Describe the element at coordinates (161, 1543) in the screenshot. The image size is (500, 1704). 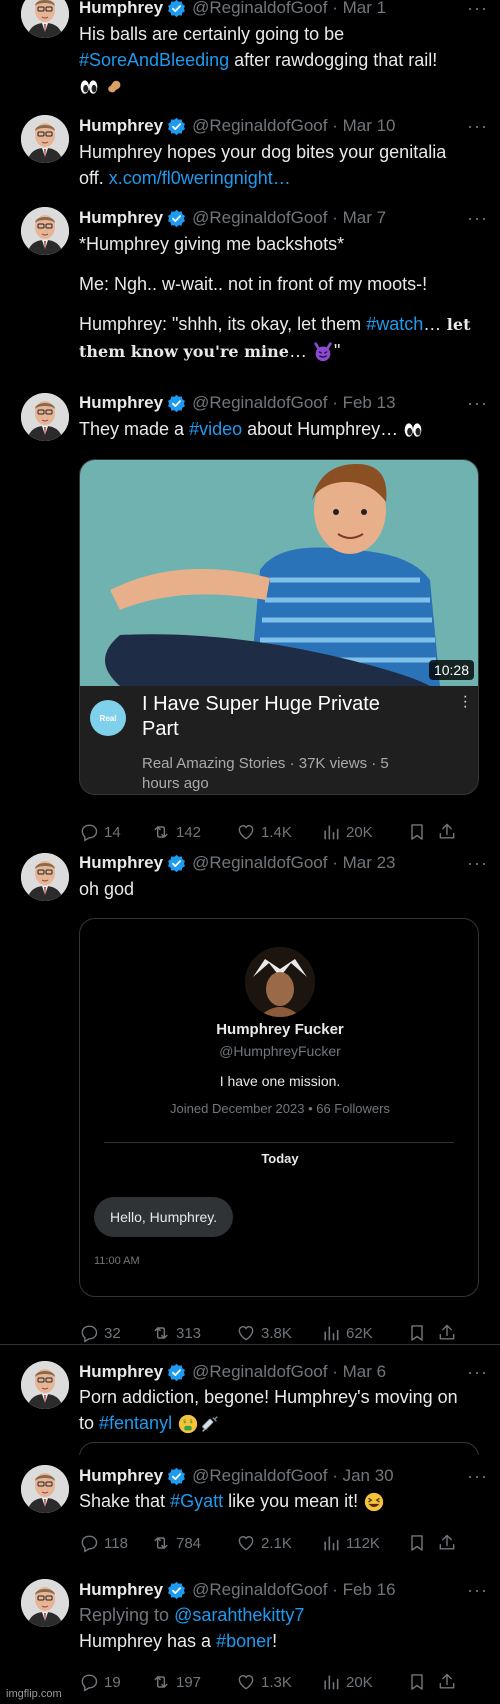
I see `retweet-icon` at that location.